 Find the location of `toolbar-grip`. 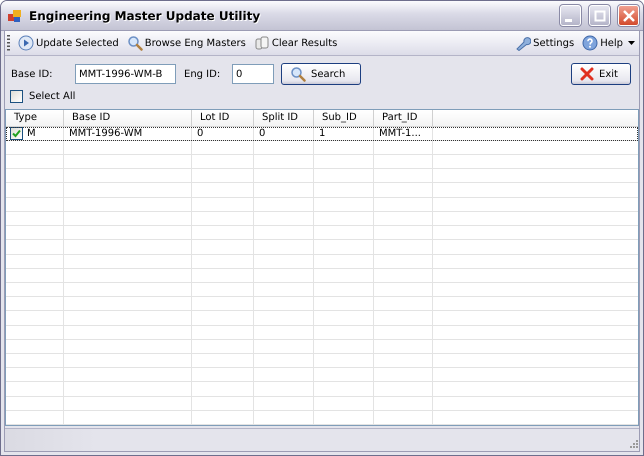

toolbar-grip is located at coordinates (8, 43).